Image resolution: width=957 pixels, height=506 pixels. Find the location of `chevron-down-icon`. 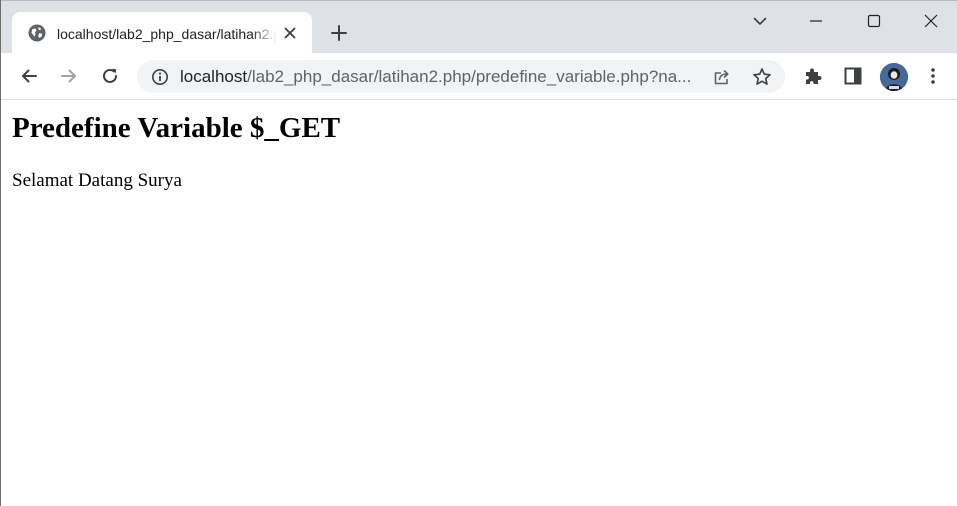

chevron-down-icon is located at coordinates (760, 21).